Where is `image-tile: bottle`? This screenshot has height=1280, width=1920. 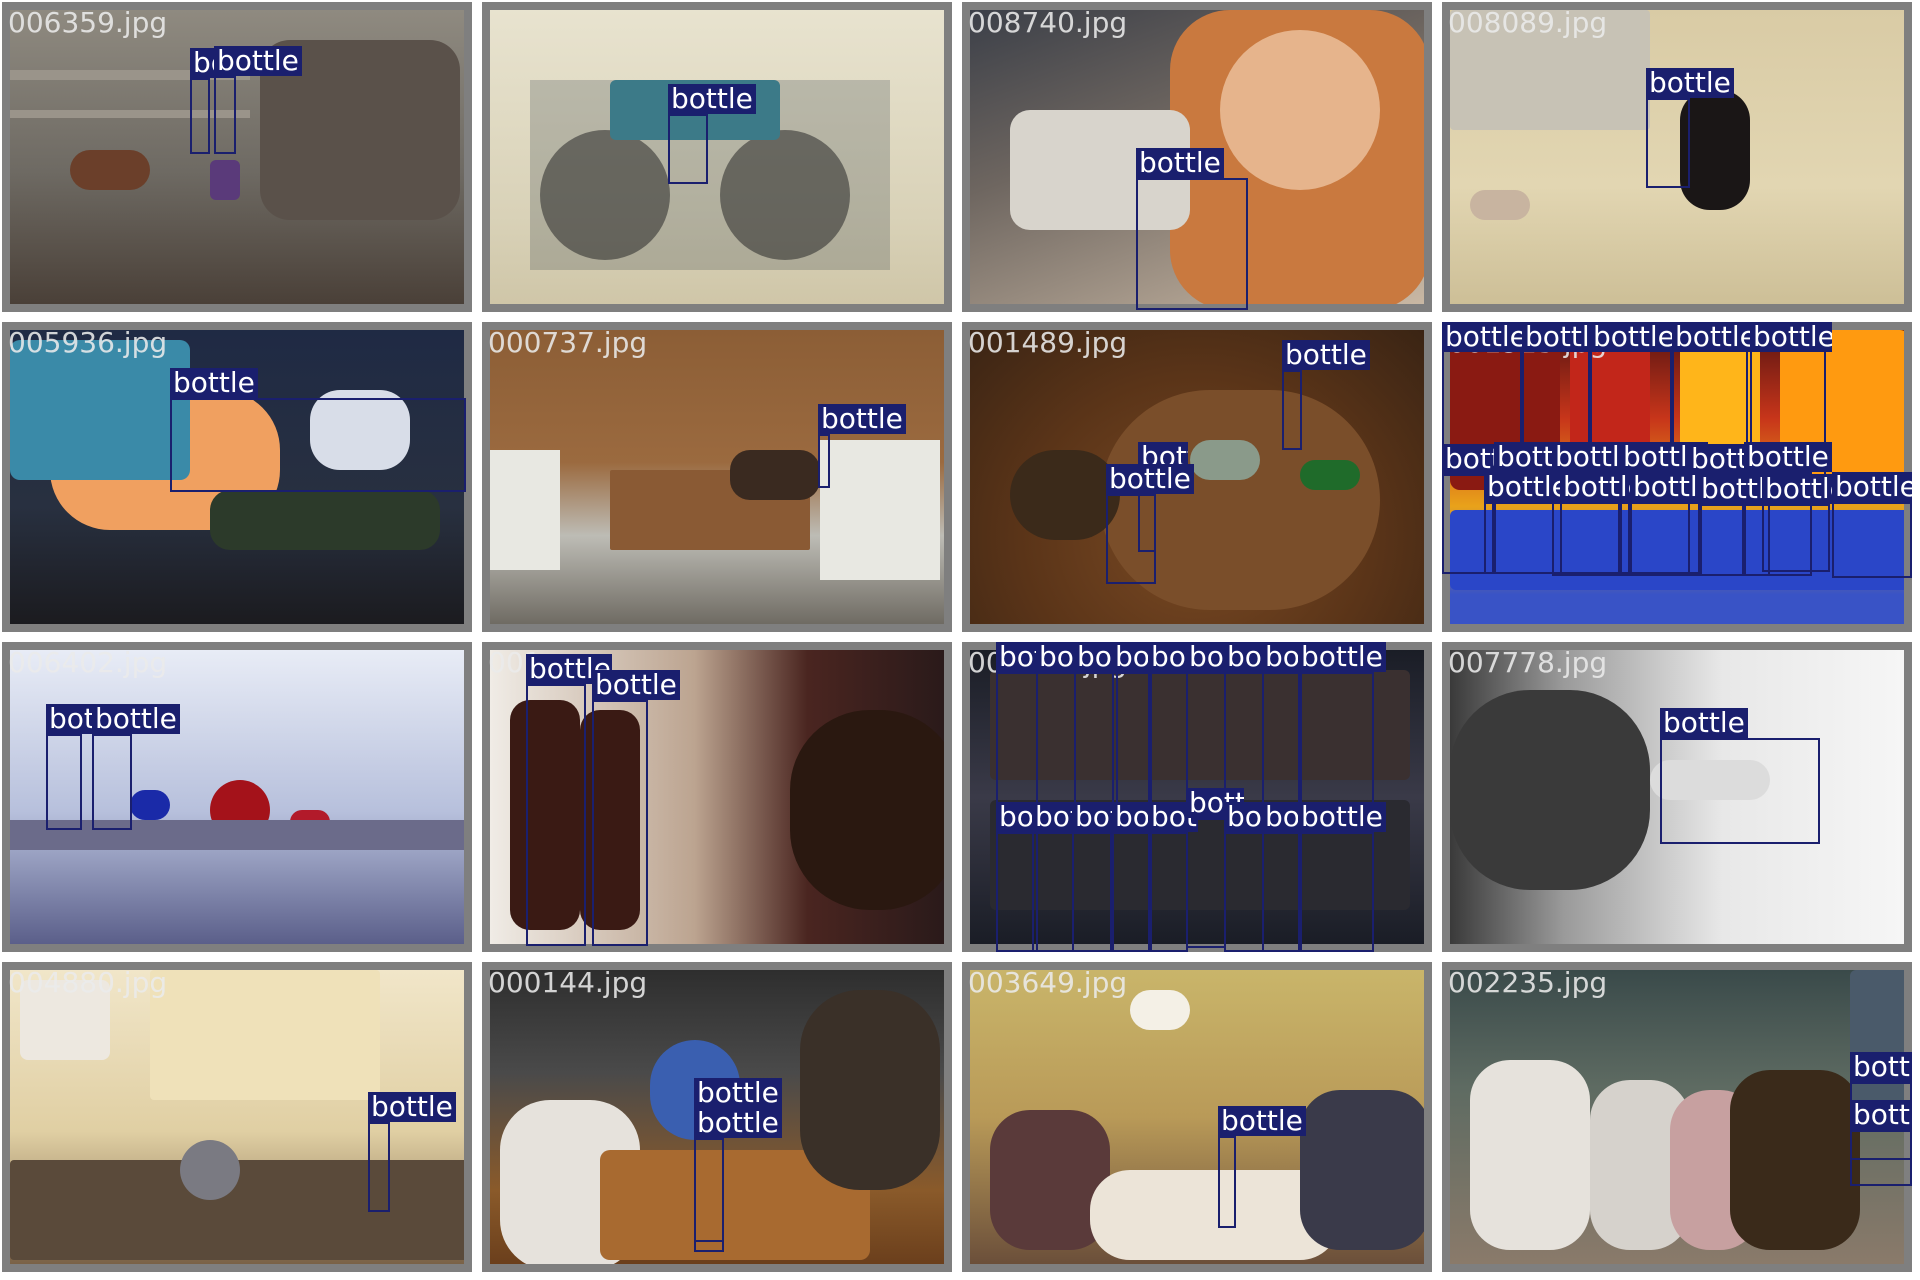 image-tile: bottle is located at coordinates (717, 157).